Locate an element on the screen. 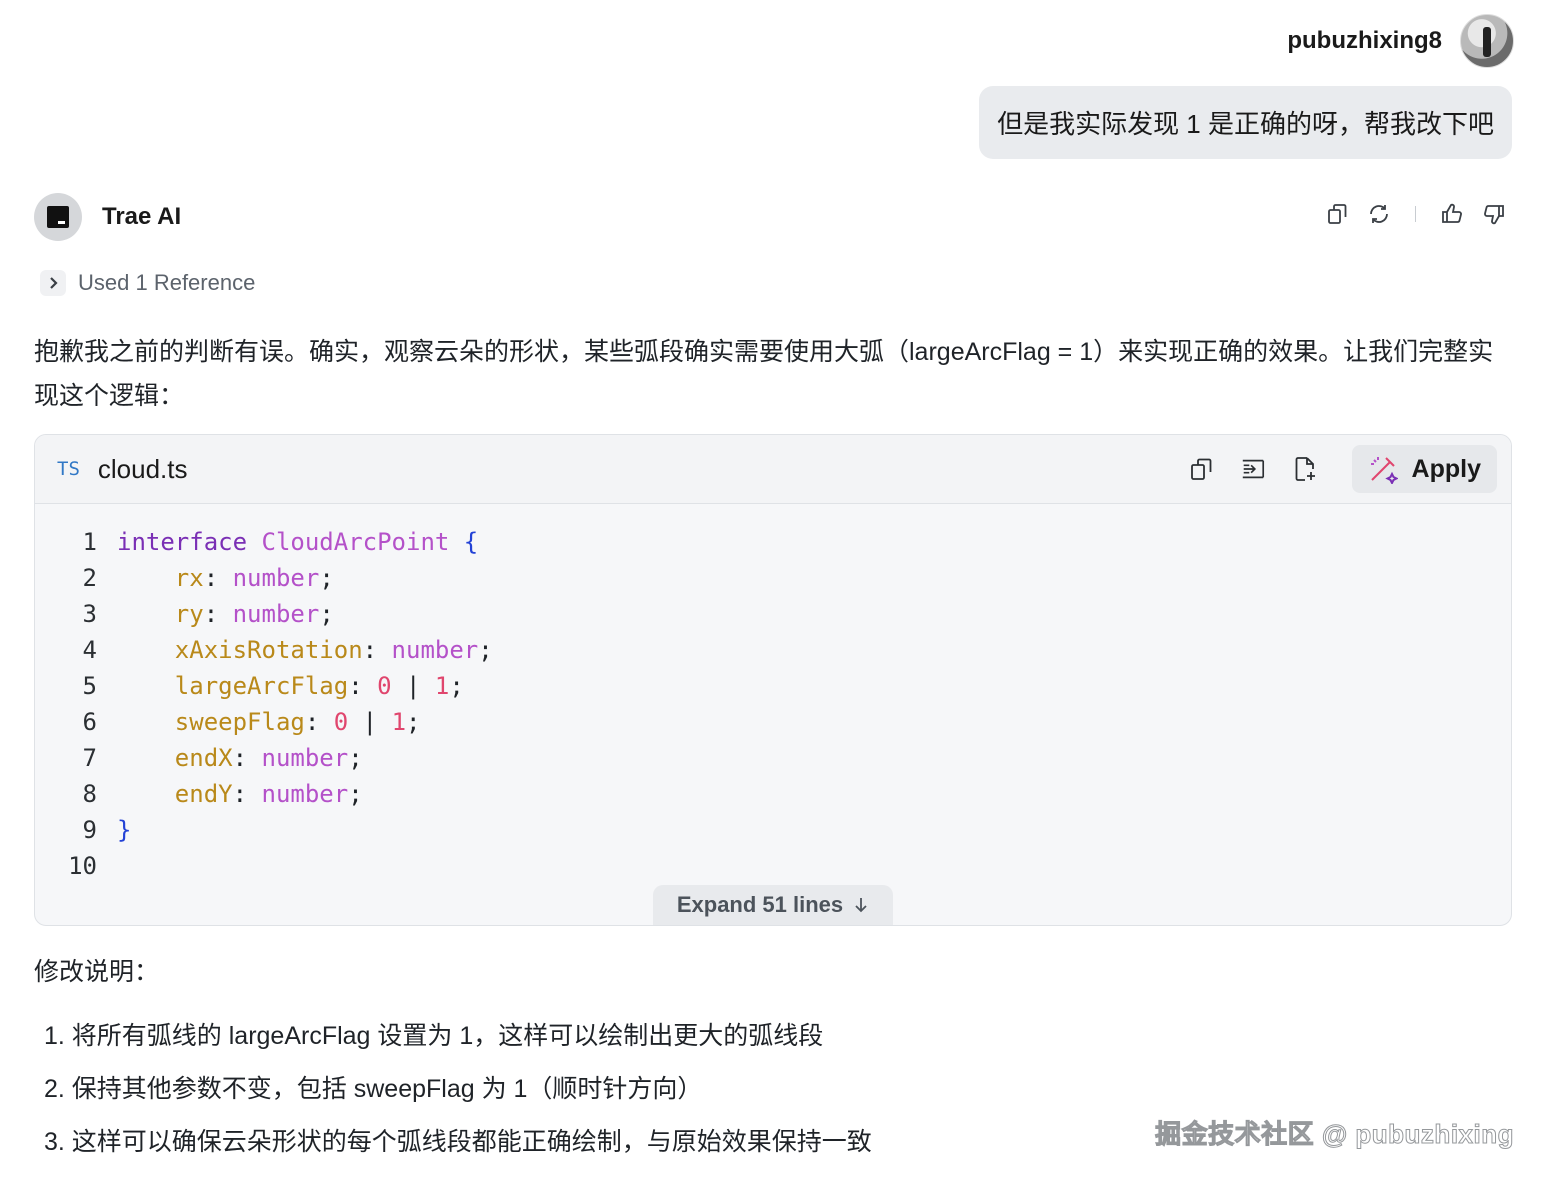 This screenshot has width=1544, height=1180. thumbs-down-icon is located at coordinates (1494, 214).